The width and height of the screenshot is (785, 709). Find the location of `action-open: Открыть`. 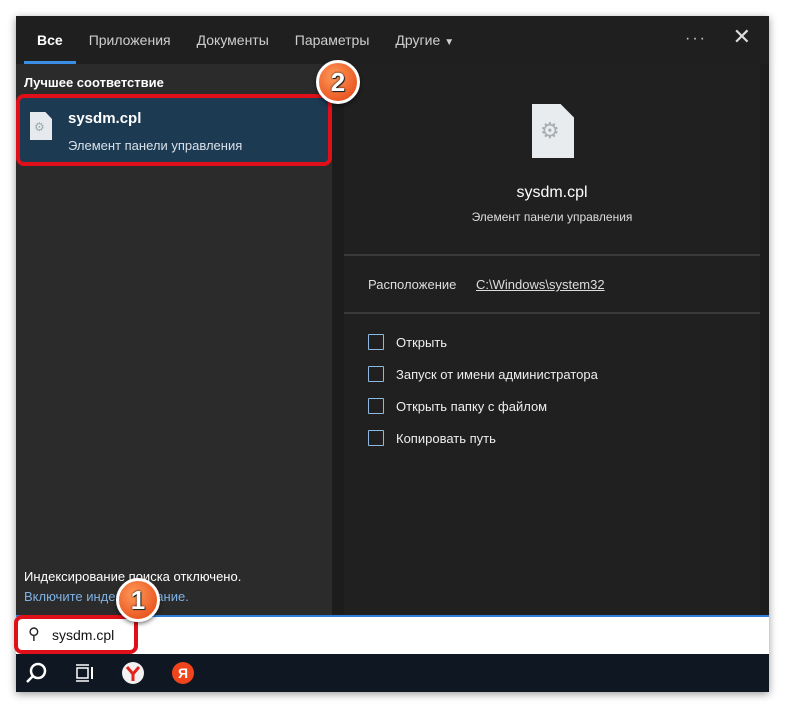

action-open: Открыть is located at coordinates (407, 342).